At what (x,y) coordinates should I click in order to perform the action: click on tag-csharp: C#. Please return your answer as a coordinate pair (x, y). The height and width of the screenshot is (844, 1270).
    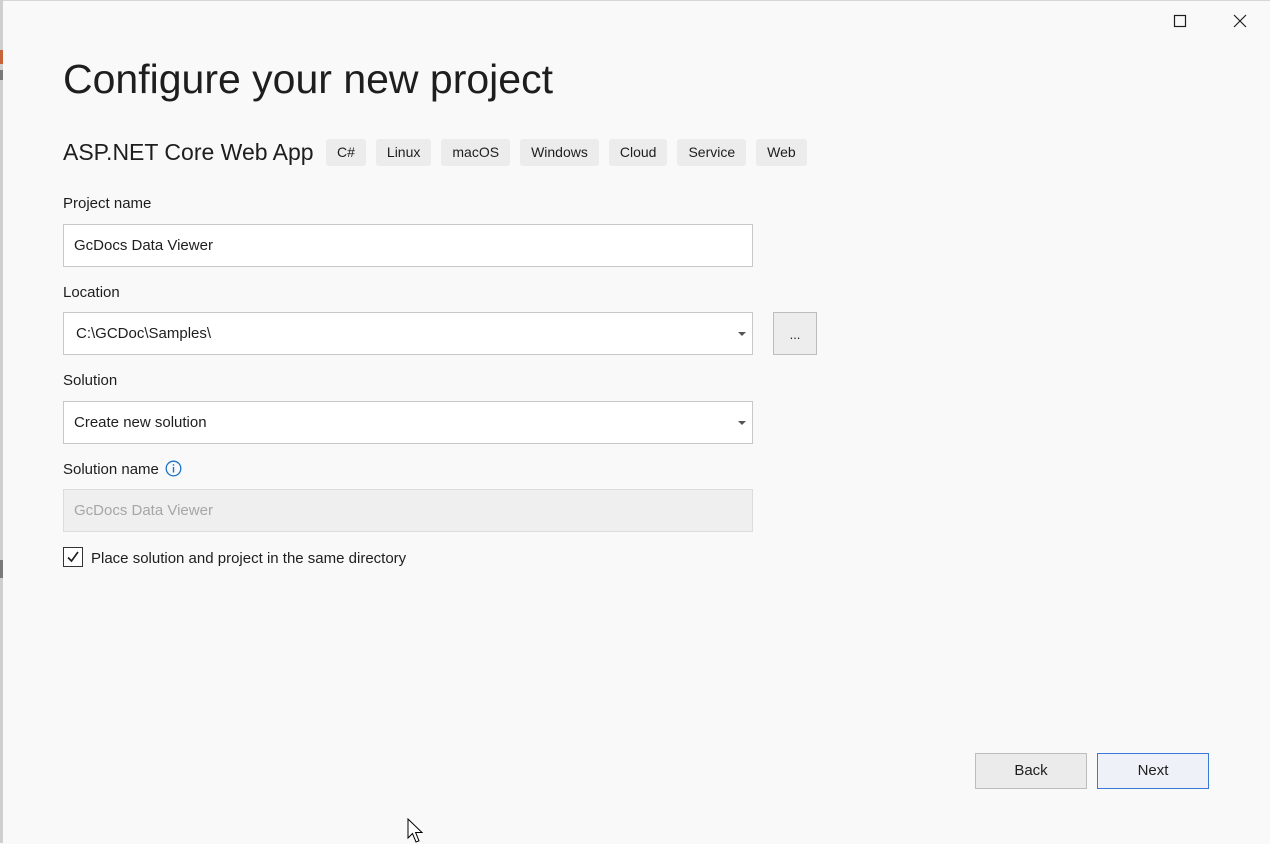
    Looking at the image, I should click on (346, 152).